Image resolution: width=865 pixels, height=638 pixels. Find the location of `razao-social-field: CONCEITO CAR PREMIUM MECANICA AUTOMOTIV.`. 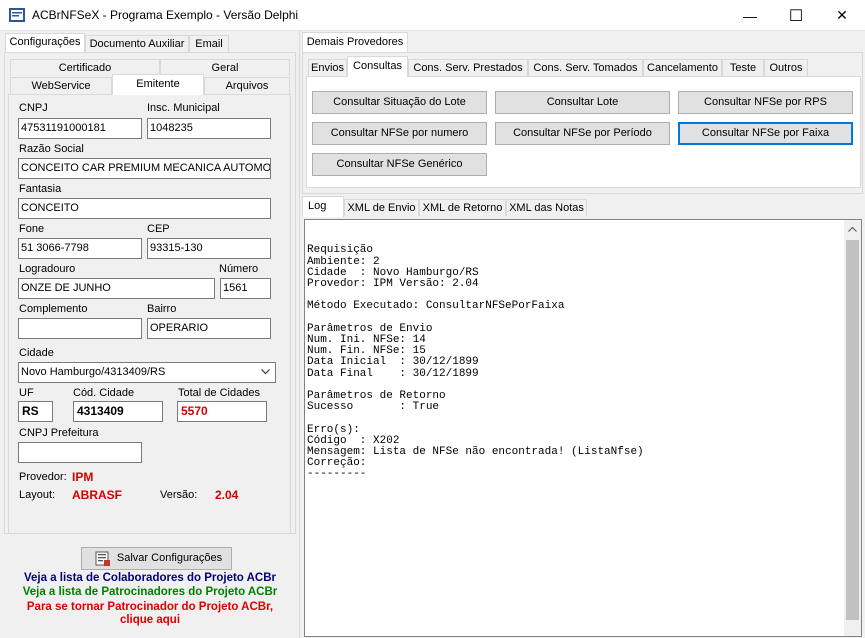

razao-social-field: CONCEITO CAR PREMIUM MECANICA AUTOMOTIV. is located at coordinates (144, 168).